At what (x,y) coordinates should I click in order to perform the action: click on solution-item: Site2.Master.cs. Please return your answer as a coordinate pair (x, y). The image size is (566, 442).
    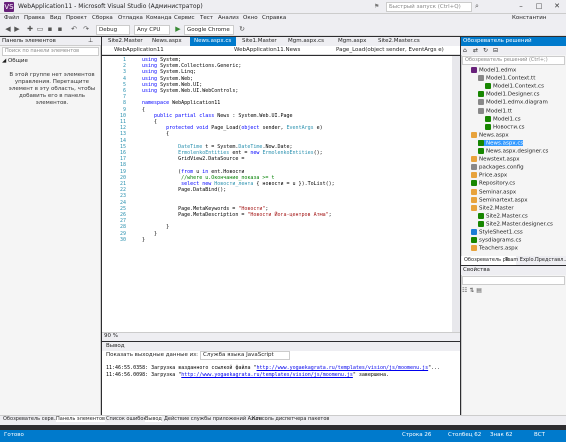
    Looking at the image, I should click on (503, 215).